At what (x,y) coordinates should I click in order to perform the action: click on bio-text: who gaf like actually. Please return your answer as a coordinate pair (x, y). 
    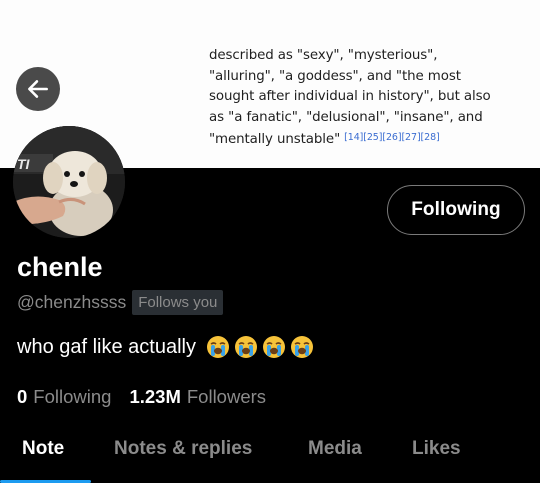
    Looking at the image, I should click on (106, 346).